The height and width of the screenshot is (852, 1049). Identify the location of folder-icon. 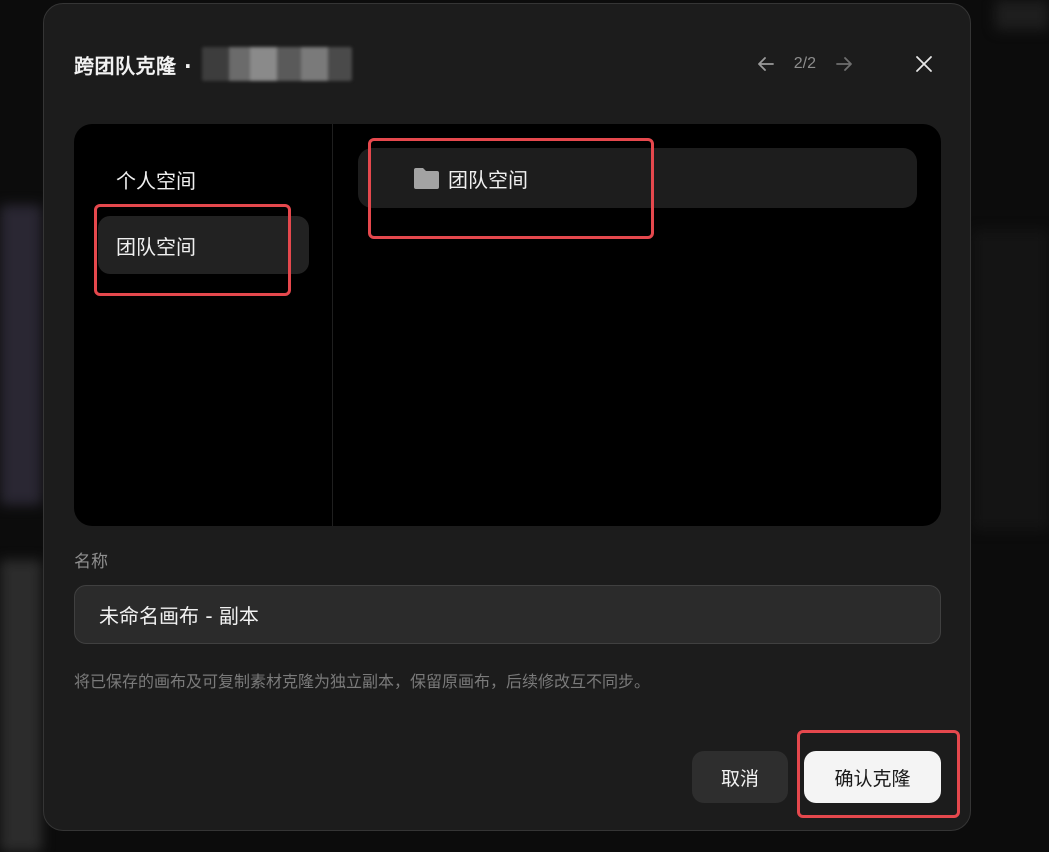
(426, 178).